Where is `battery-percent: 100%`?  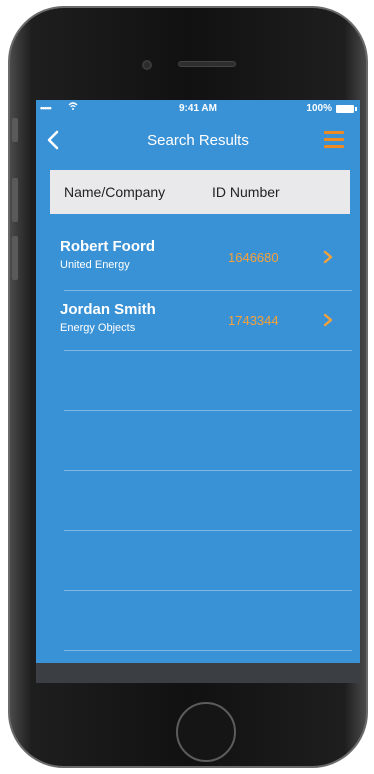
battery-percent: 100% is located at coordinates (319, 108).